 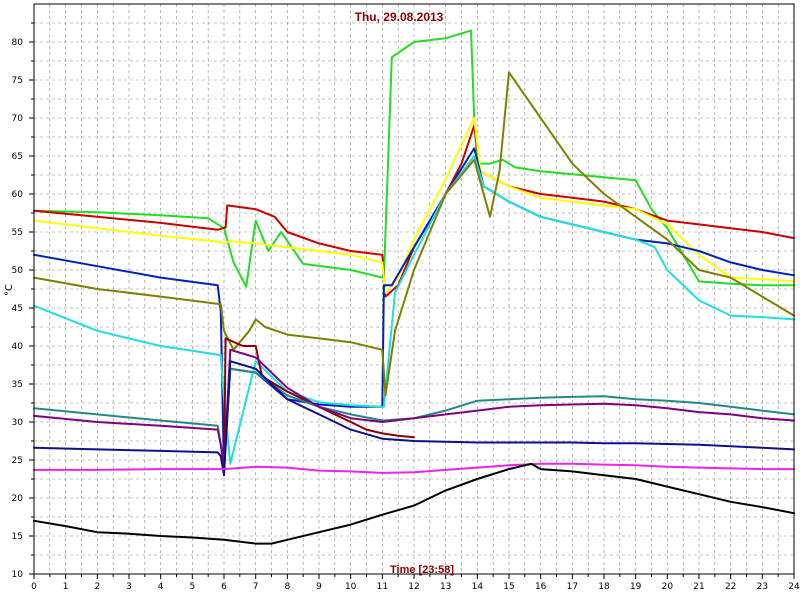 What do you see at coordinates (18, 195) in the screenshot?
I see `y-tick-label: 60` at bounding box center [18, 195].